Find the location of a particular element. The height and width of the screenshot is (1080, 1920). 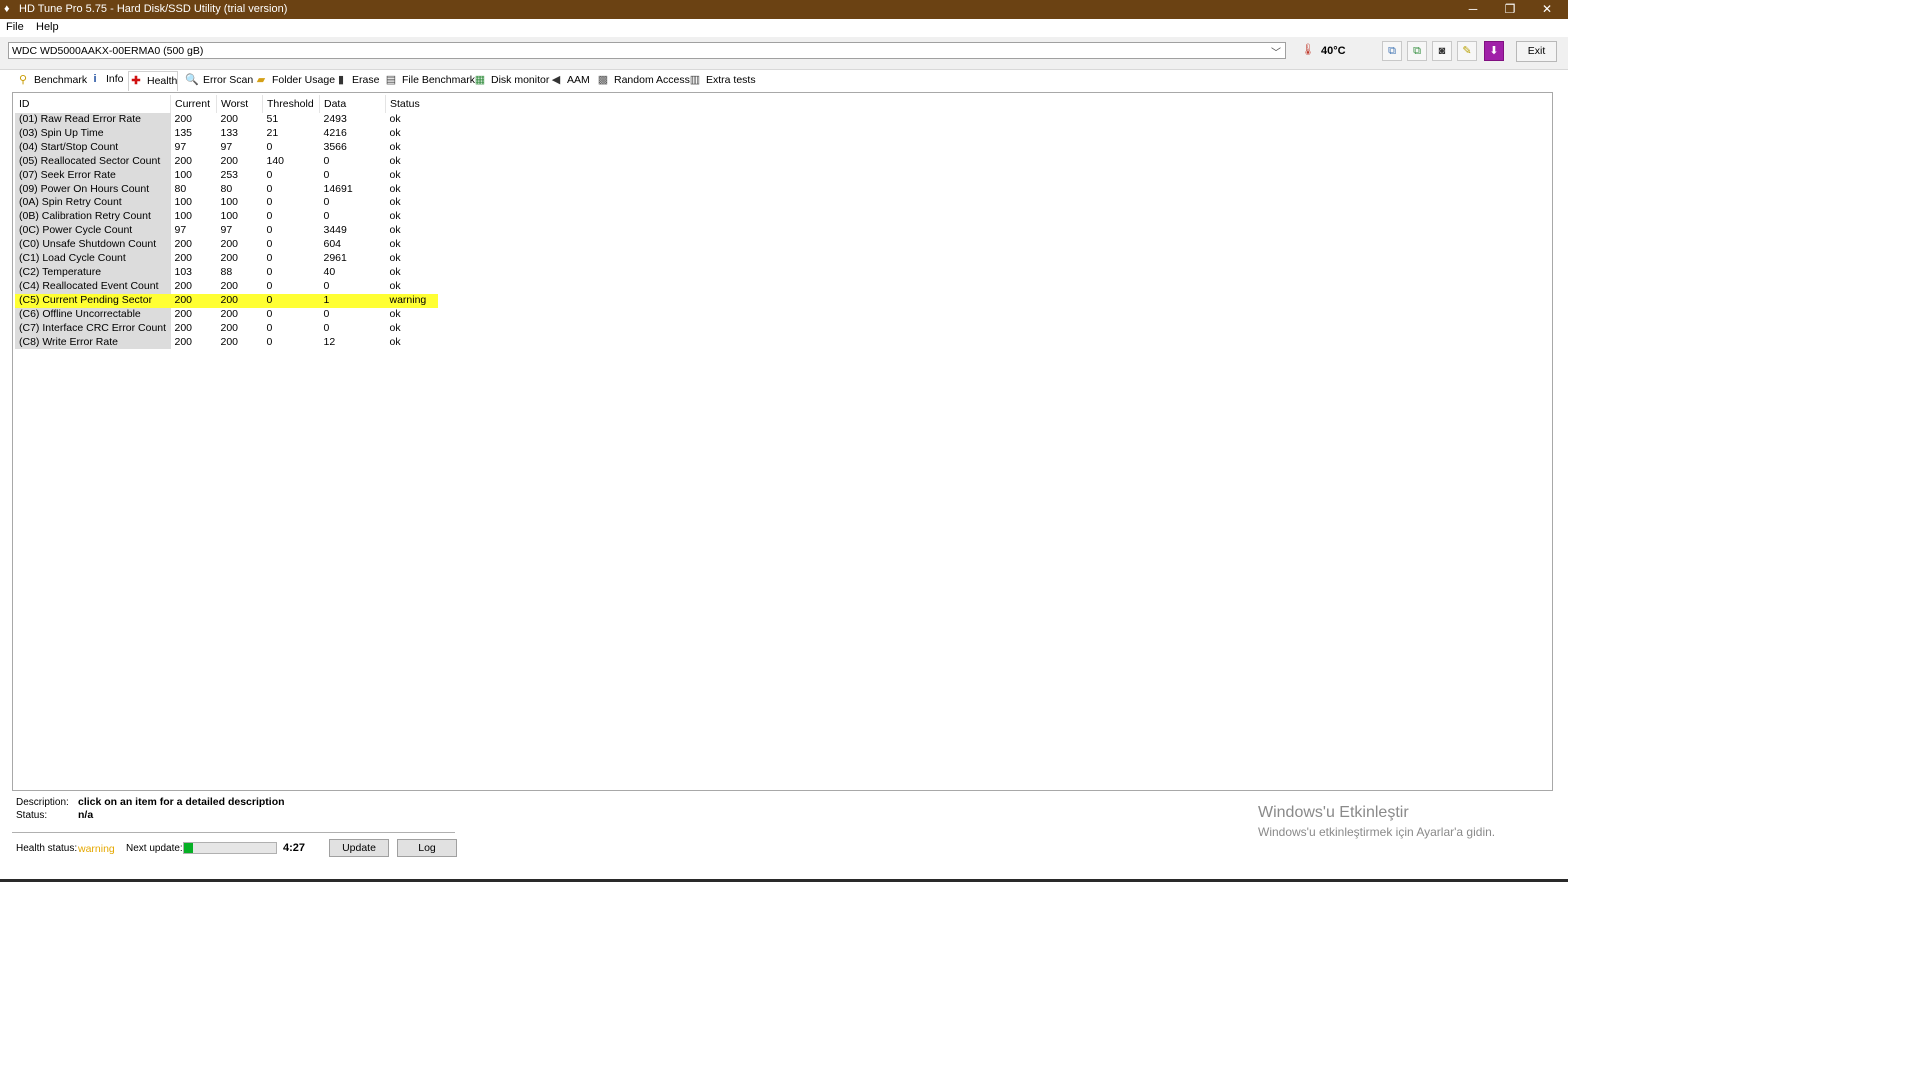

tab-label: Error Scan is located at coordinates (228, 80).